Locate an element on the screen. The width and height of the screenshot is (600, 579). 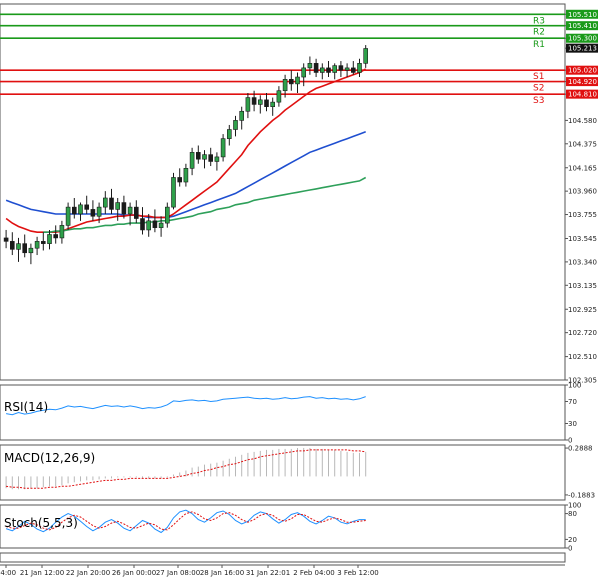
price-tick-label: 102.720 is located at coordinates (582, 333).